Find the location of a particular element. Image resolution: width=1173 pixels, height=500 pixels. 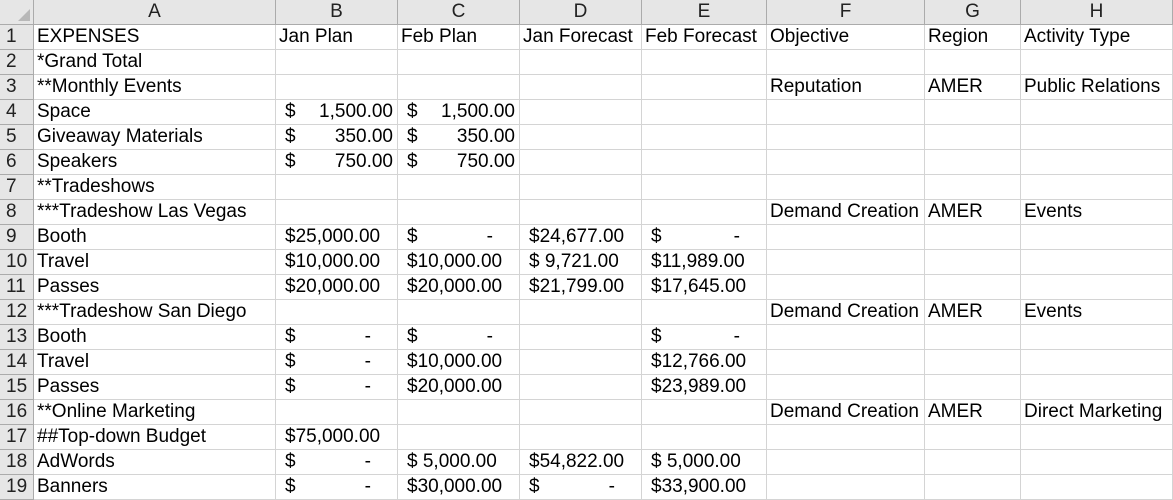

cell-f5 is located at coordinates (846, 137).